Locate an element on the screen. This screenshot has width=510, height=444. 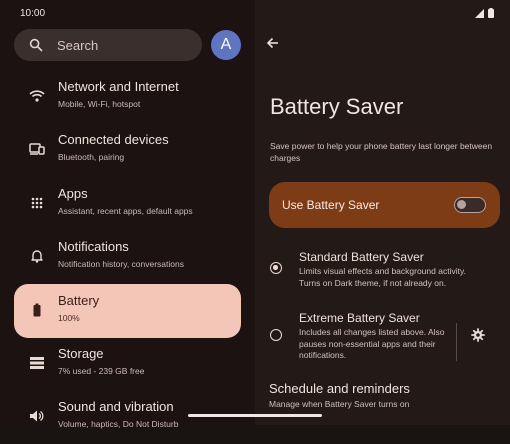
sidebar-item-battery: Battery 100% is located at coordinates (127, 311).